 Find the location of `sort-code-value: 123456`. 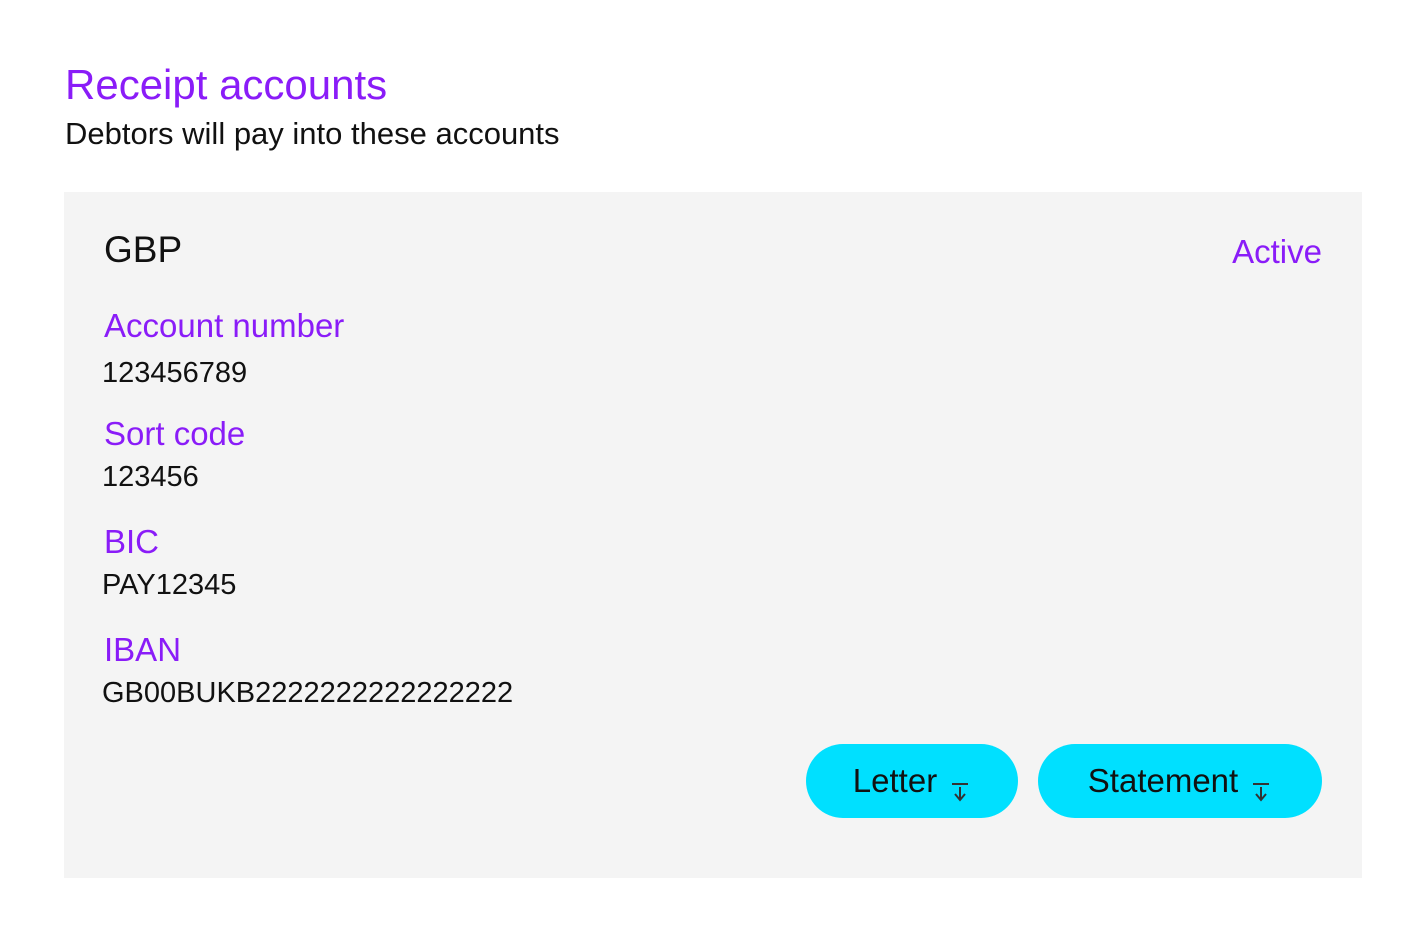

sort-code-value: 123456 is located at coordinates (150, 477).